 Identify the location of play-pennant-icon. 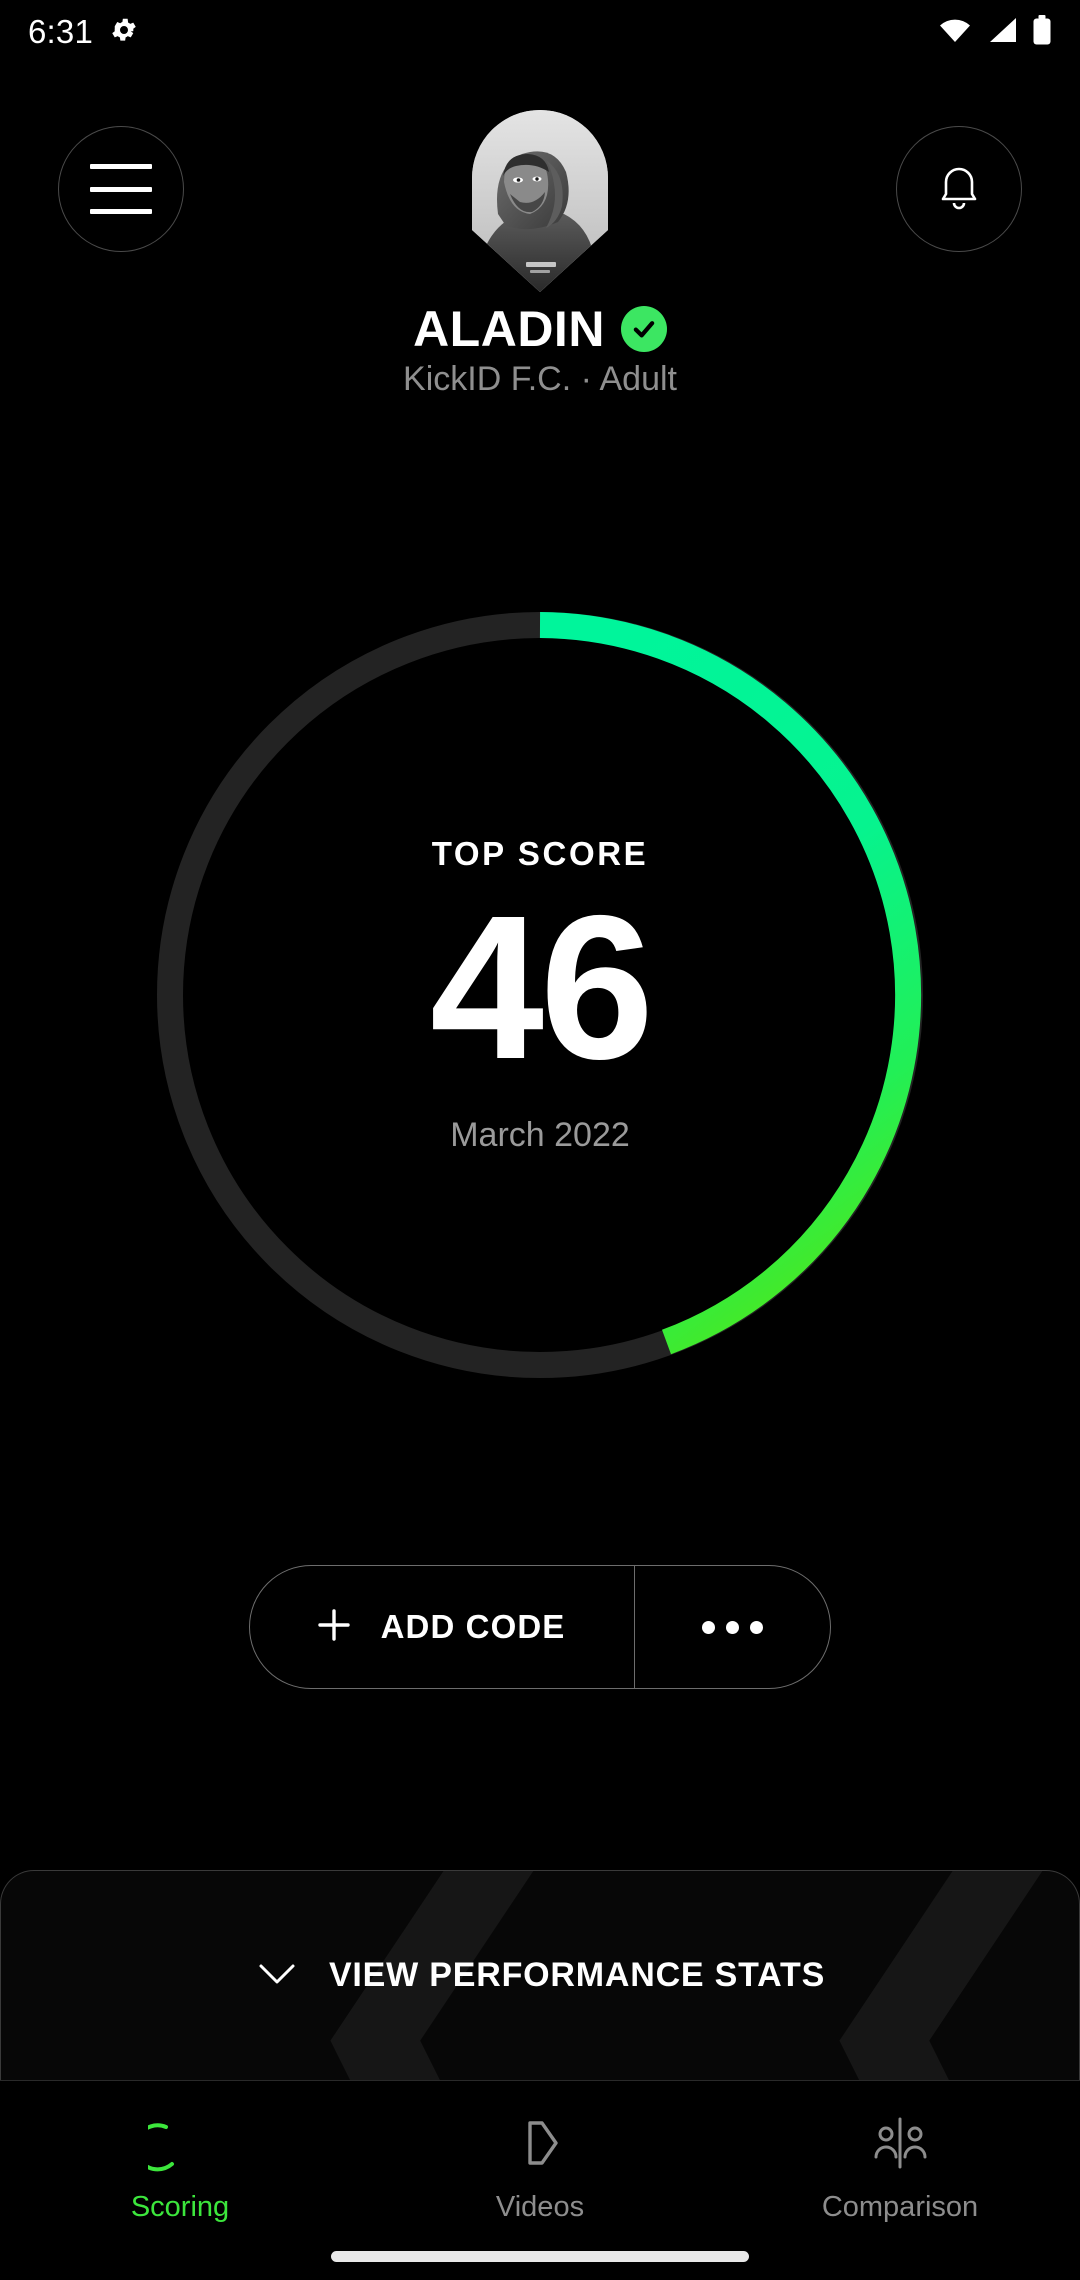
(540, 2143).